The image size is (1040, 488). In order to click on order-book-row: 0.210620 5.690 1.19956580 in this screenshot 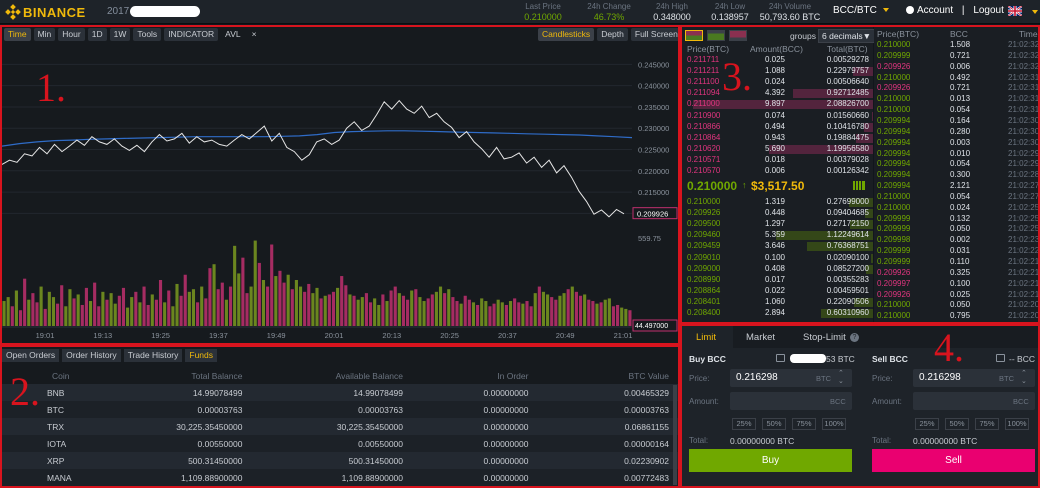, I will do `click(777, 149)`.